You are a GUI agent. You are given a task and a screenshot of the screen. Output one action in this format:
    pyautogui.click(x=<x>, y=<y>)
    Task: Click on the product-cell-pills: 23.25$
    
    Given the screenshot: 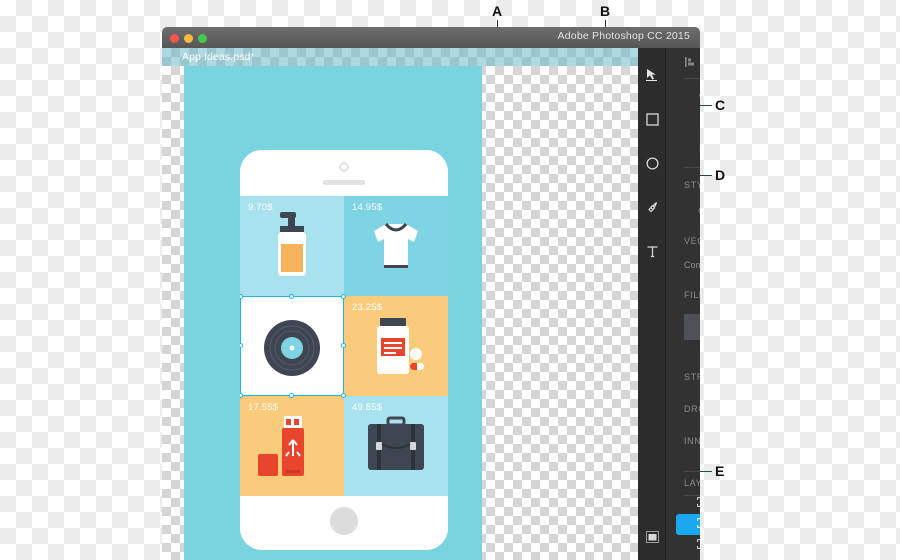 What is the action you would take?
    pyautogui.click(x=396, y=346)
    